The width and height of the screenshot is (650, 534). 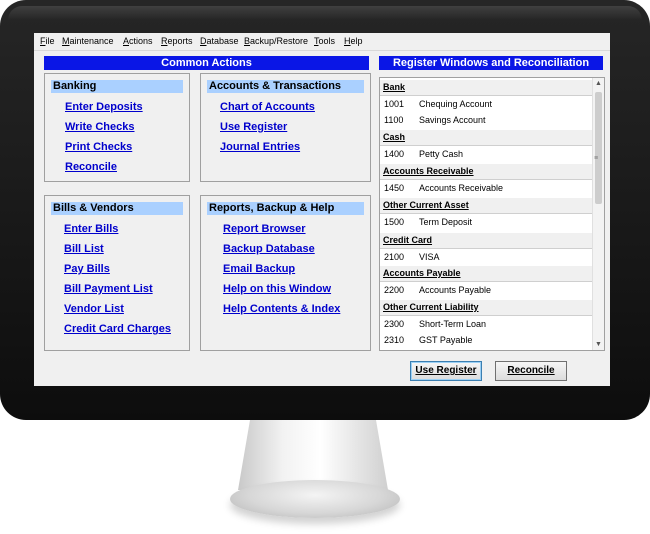 I want to click on menu-reports: Reports, so click(x=177, y=41).